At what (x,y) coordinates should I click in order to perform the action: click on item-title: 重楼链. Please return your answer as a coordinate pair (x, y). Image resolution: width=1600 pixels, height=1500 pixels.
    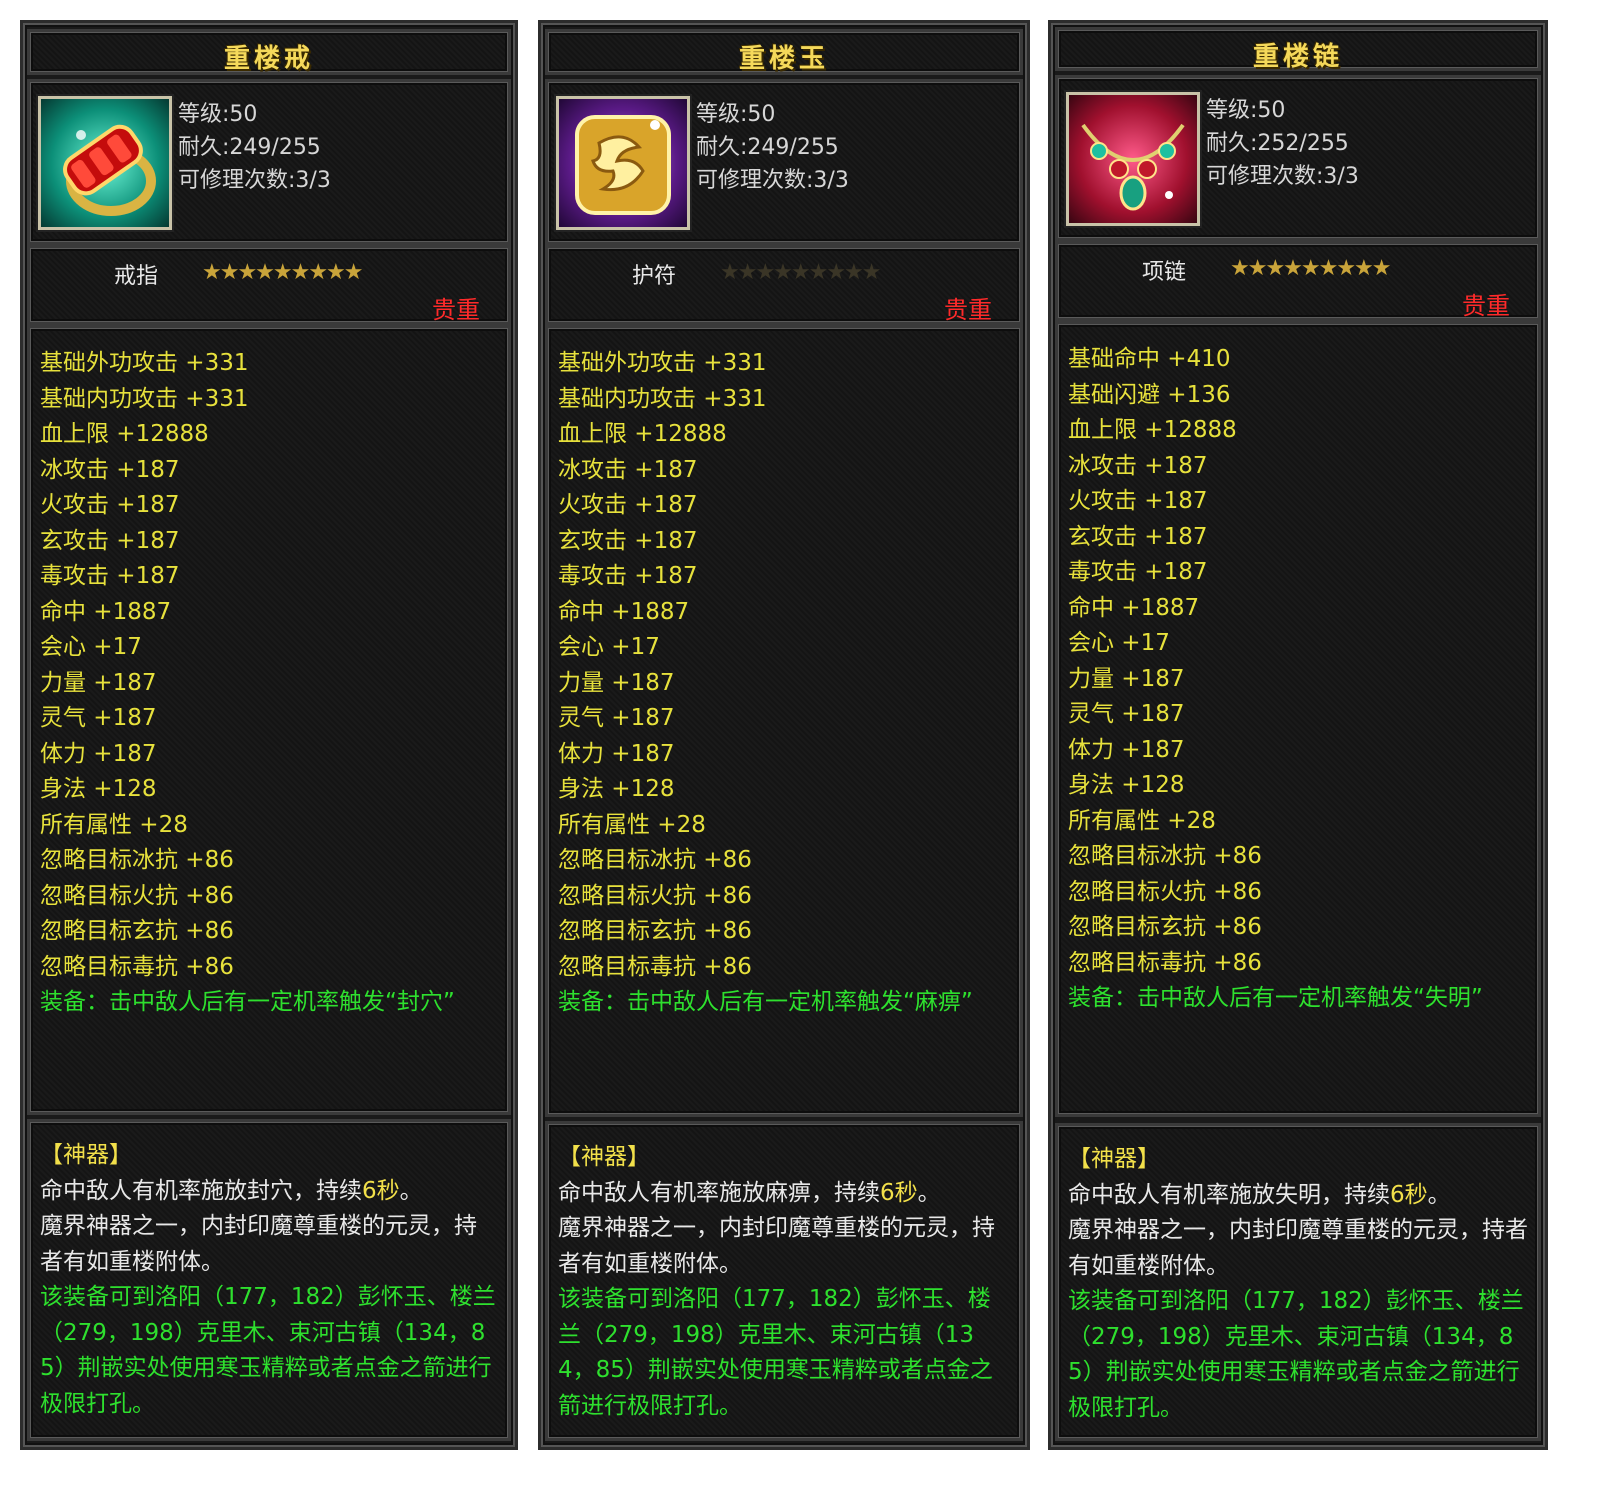
    Looking at the image, I should click on (1297, 57).